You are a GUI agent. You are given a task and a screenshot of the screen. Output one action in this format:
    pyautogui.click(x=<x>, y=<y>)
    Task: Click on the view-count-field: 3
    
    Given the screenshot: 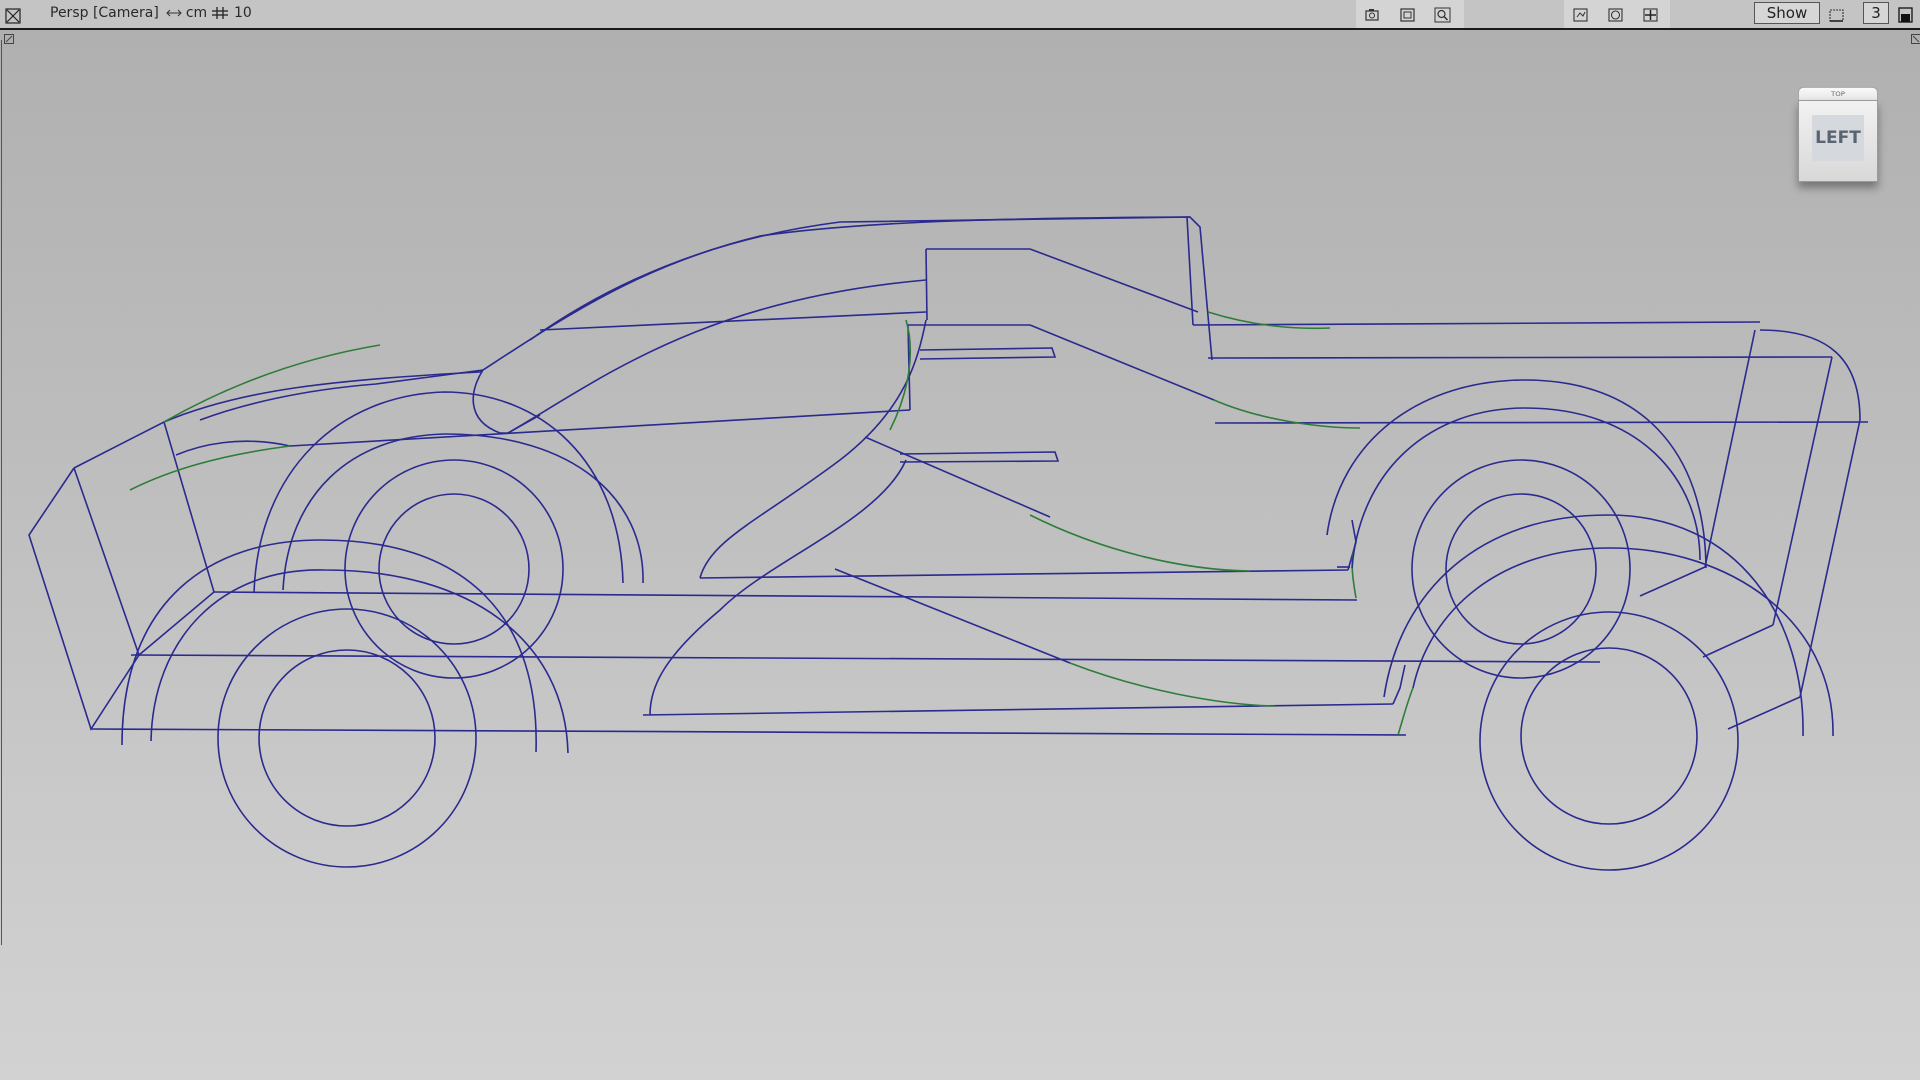 What is the action you would take?
    pyautogui.click(x=1876, y=13)
    